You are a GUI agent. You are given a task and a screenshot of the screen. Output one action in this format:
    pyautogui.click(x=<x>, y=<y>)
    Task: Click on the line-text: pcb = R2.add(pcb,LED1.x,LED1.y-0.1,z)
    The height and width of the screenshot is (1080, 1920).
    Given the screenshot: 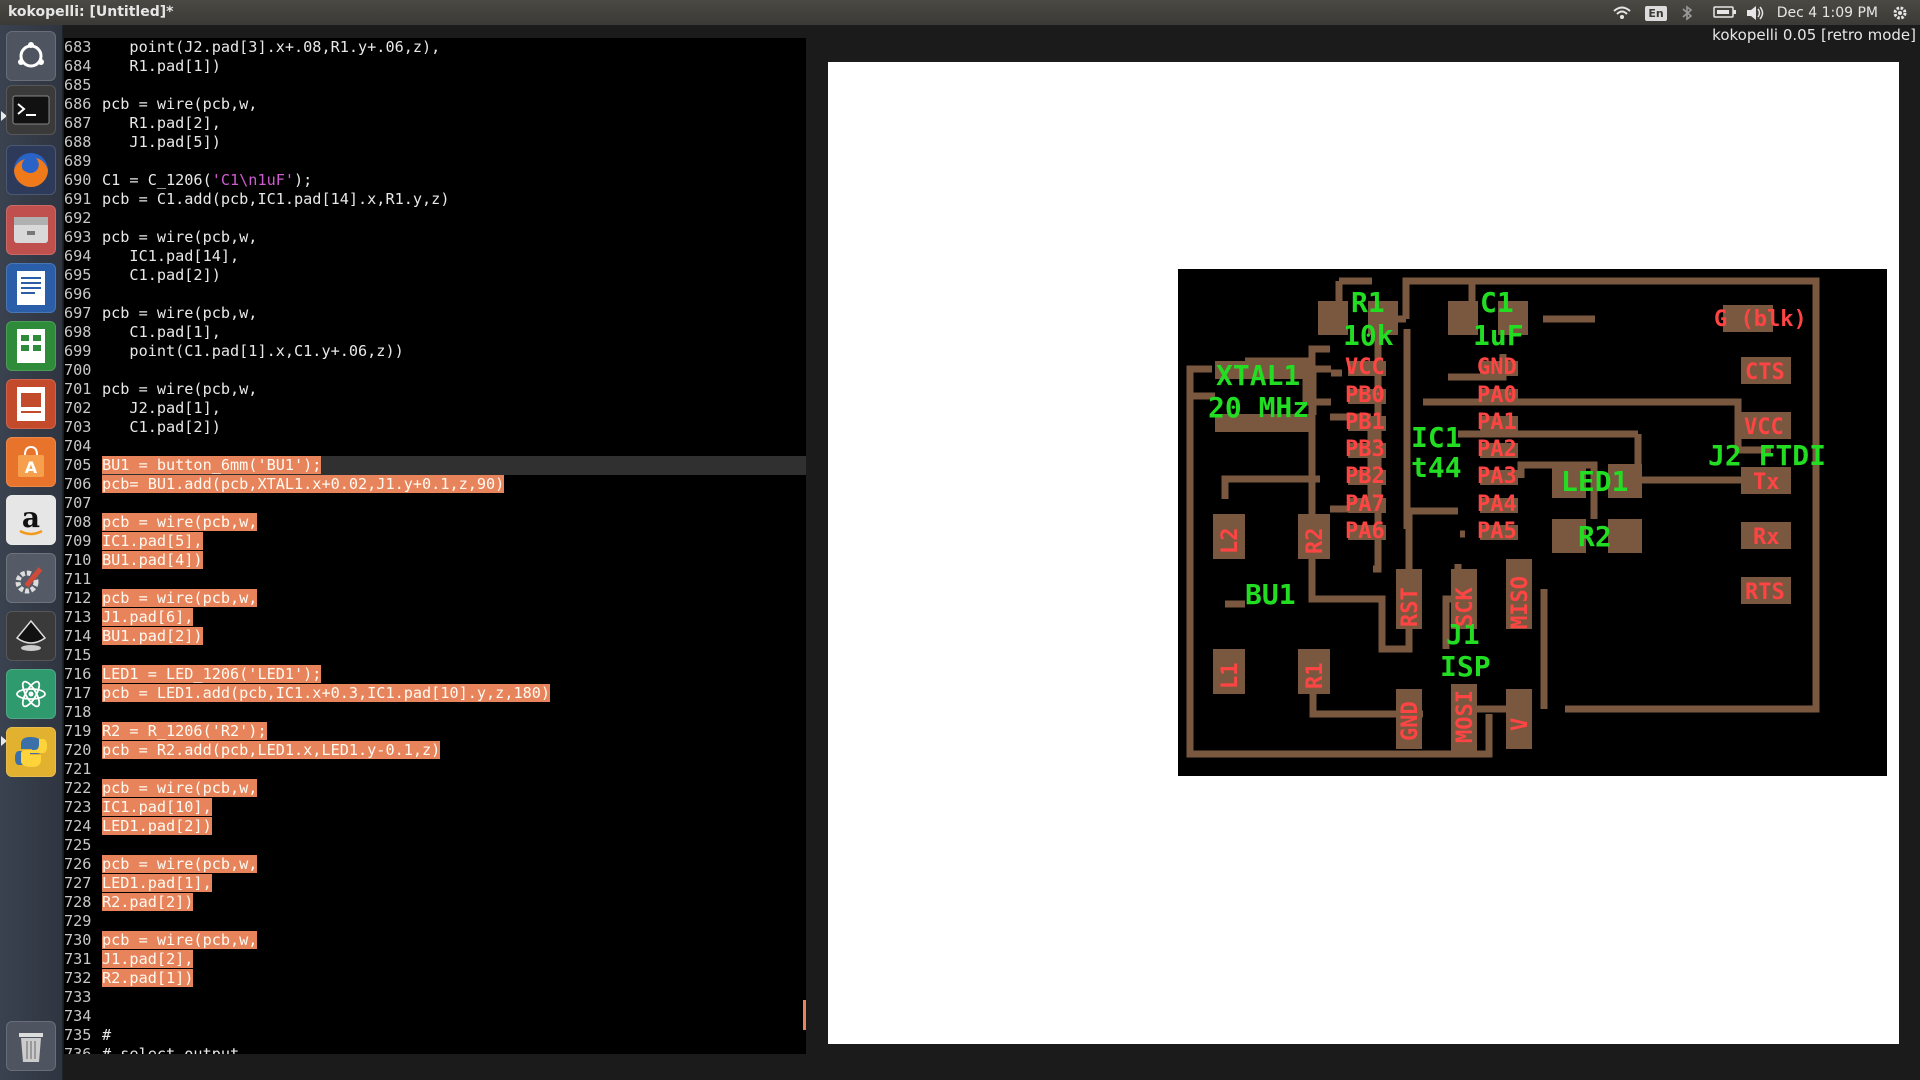 What is the action you would take?
    pyautogui.click(x=271, y=750)
    